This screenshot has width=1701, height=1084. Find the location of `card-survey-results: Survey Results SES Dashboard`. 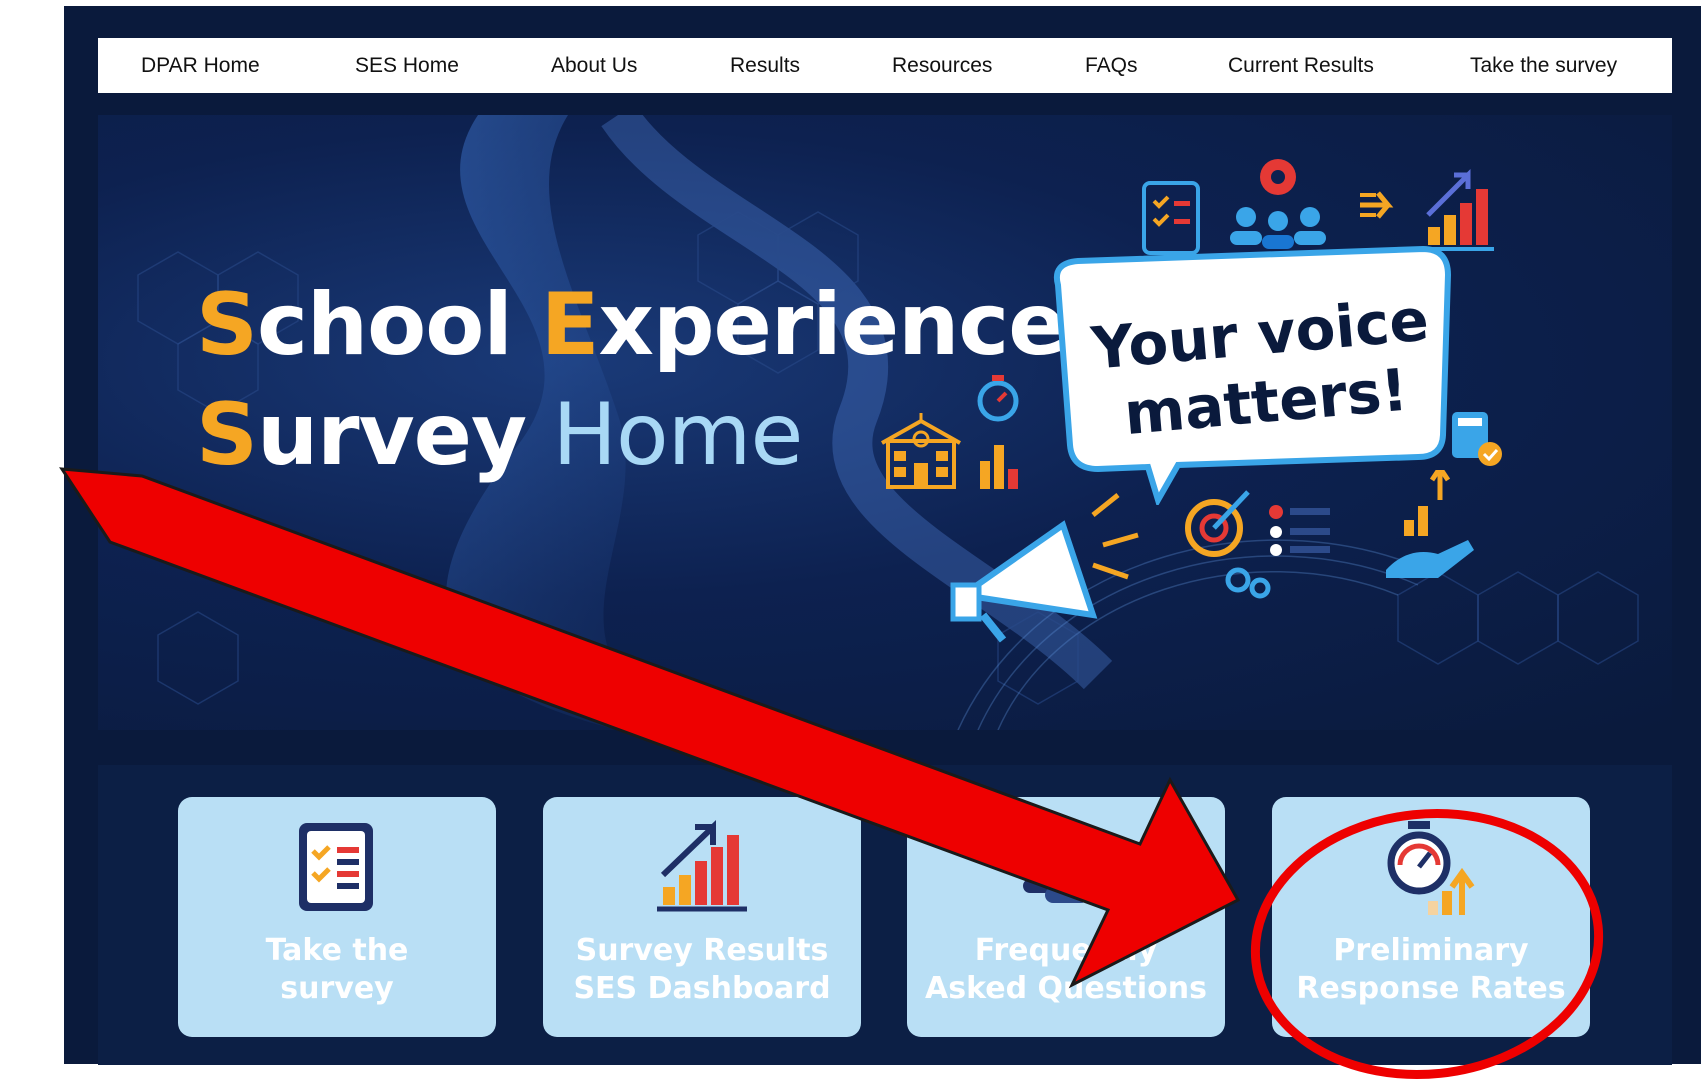

card-survey-results: Survey Results SES Dashboard is located at coordinates (702, 917).